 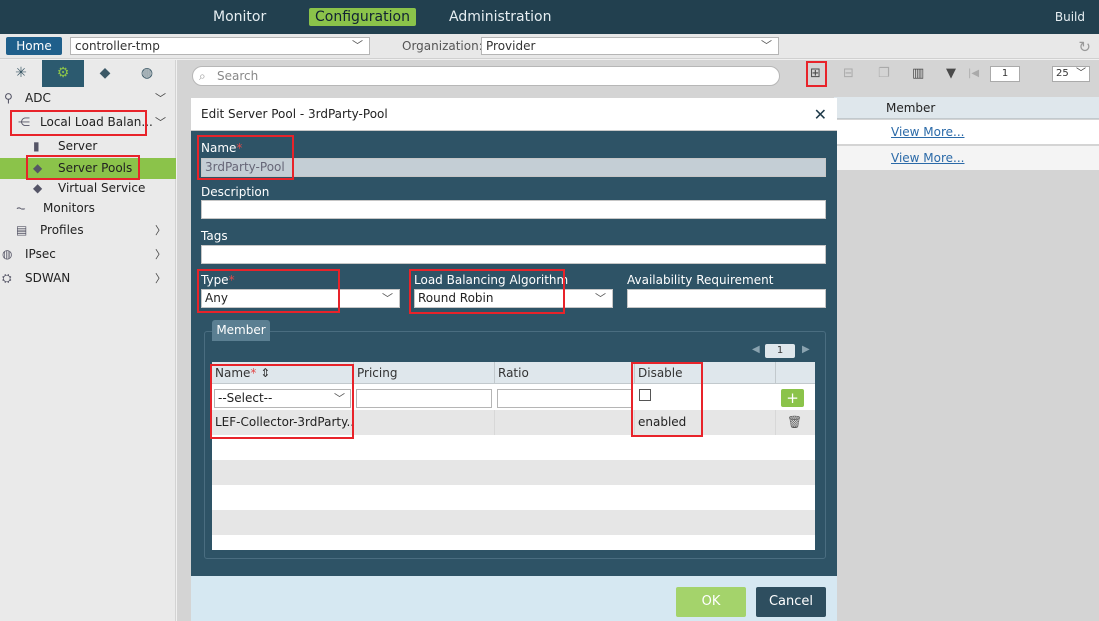 What do you see at coordinates (88, 188) in the screenshot?
I see `sidebar-item-virtual-service: ◆ Virtual Service` at bounding box center [88, 188].